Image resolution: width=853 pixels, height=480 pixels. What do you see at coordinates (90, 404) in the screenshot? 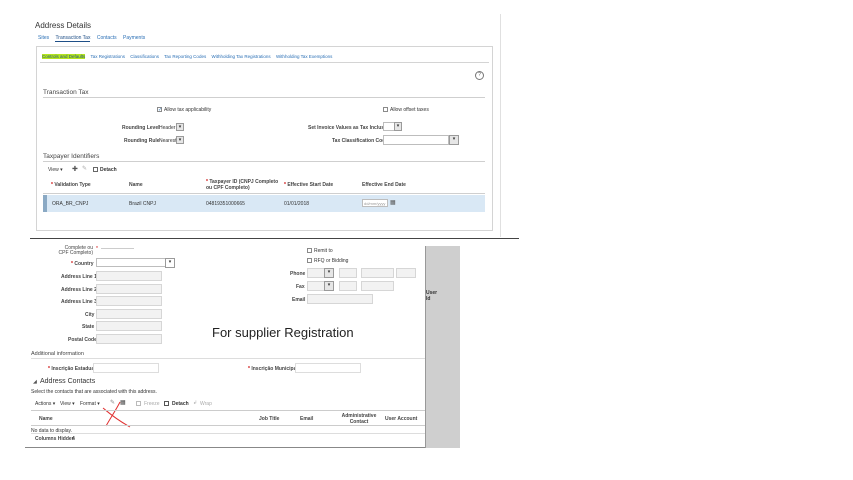
I see `format-menu: Format ▾` at bounding box center [90, 404].